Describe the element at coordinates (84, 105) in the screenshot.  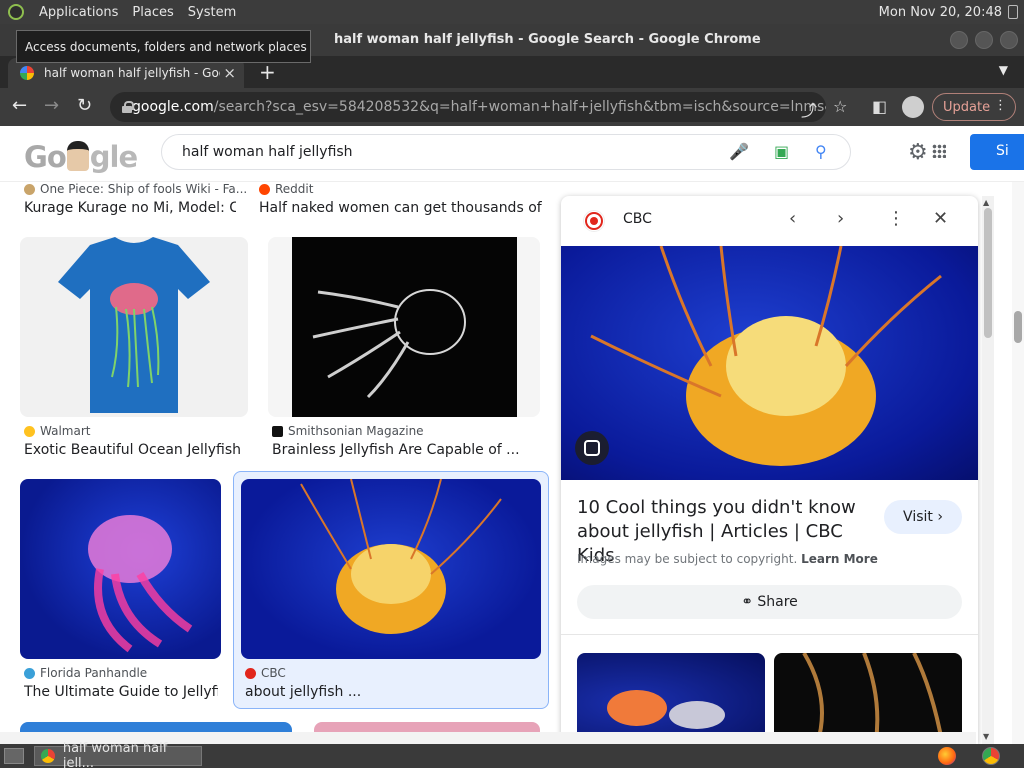
I see `reload-icon: ↻` at that location.